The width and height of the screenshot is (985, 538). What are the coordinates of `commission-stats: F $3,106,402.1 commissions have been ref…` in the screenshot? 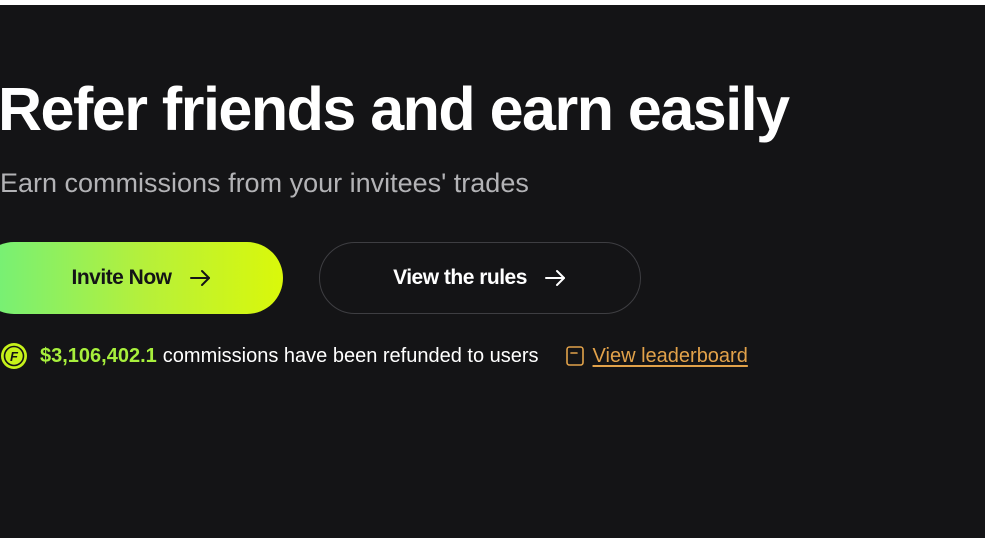 It's located at (374, 356).